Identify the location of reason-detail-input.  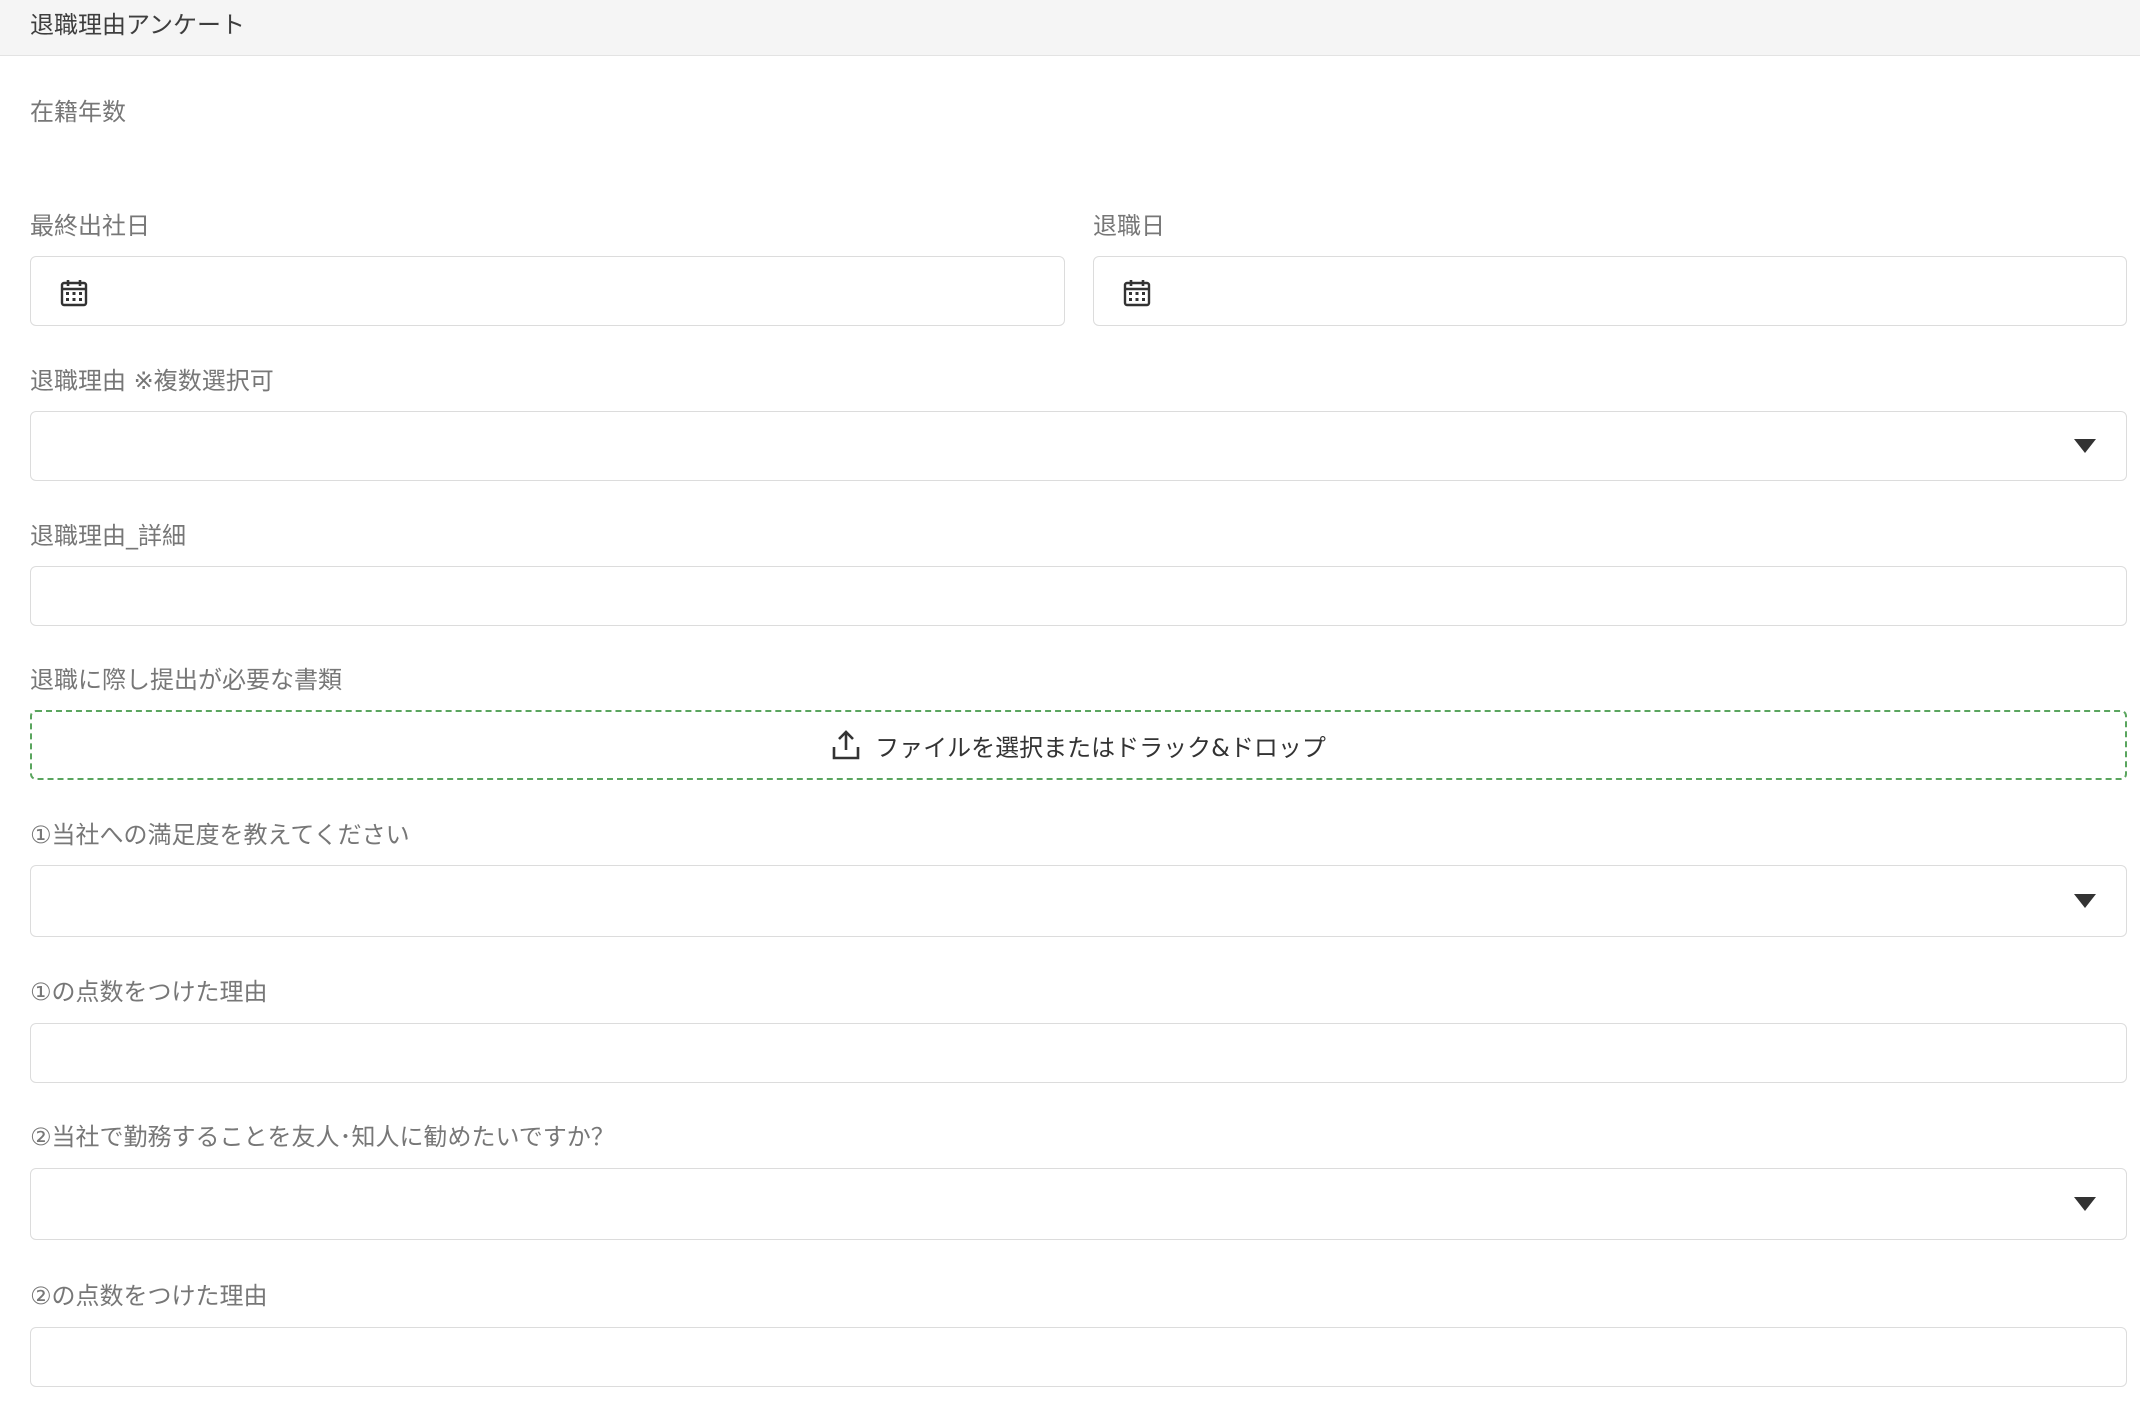
(1078, 596).